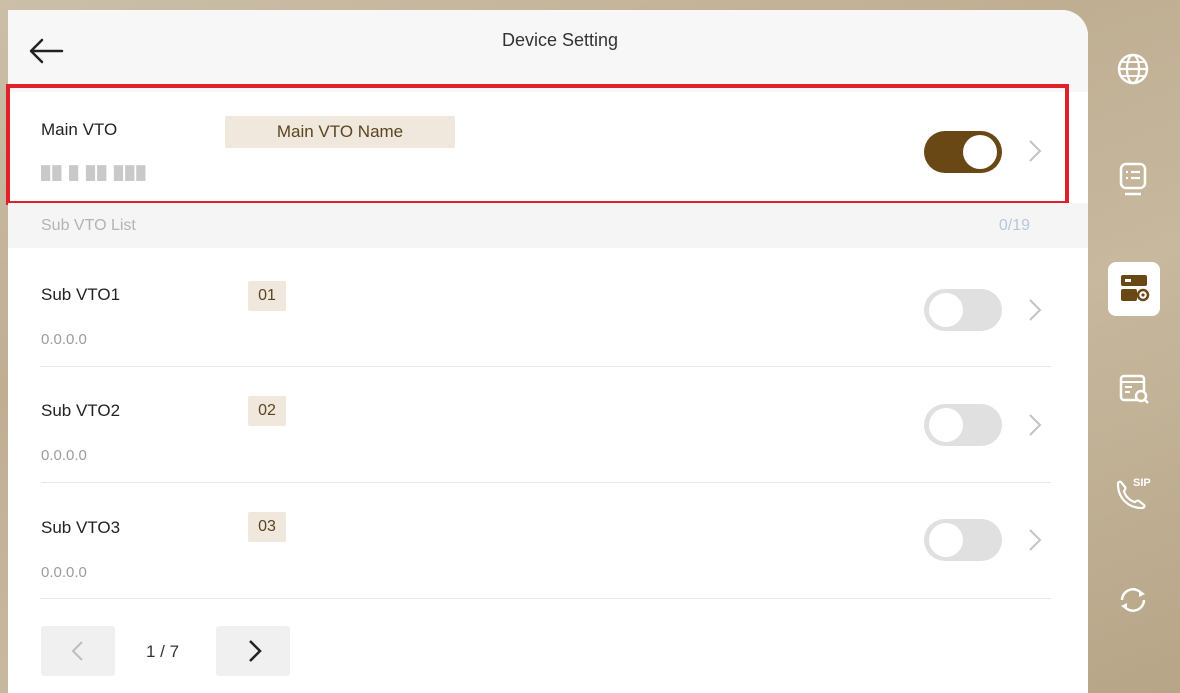  Describe the element at coordinates (560, 40) in the screenshot. I see `page-title: Device Setting` at that location.